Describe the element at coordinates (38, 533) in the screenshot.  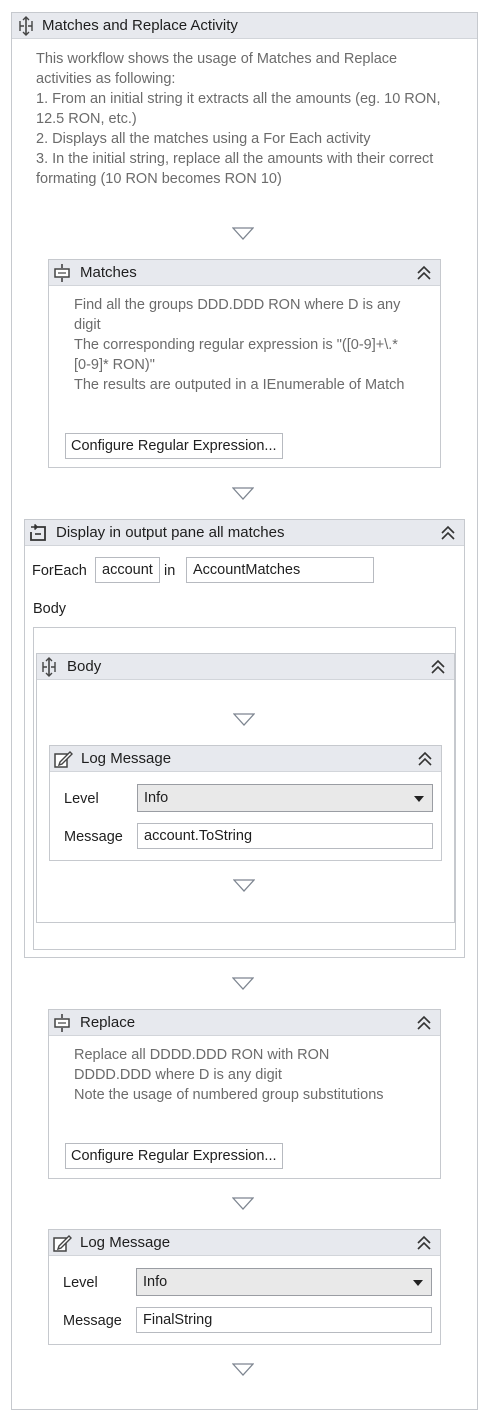
I see `foreach-icon` at that location.